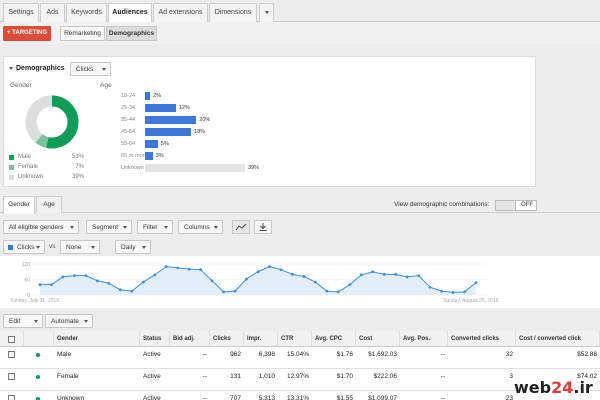 The width and height of the screenshot is (600, 400). Describe the element at coordinates (69, 321) in the screenshot. I see `automate-dropdown: Automate` at that location.